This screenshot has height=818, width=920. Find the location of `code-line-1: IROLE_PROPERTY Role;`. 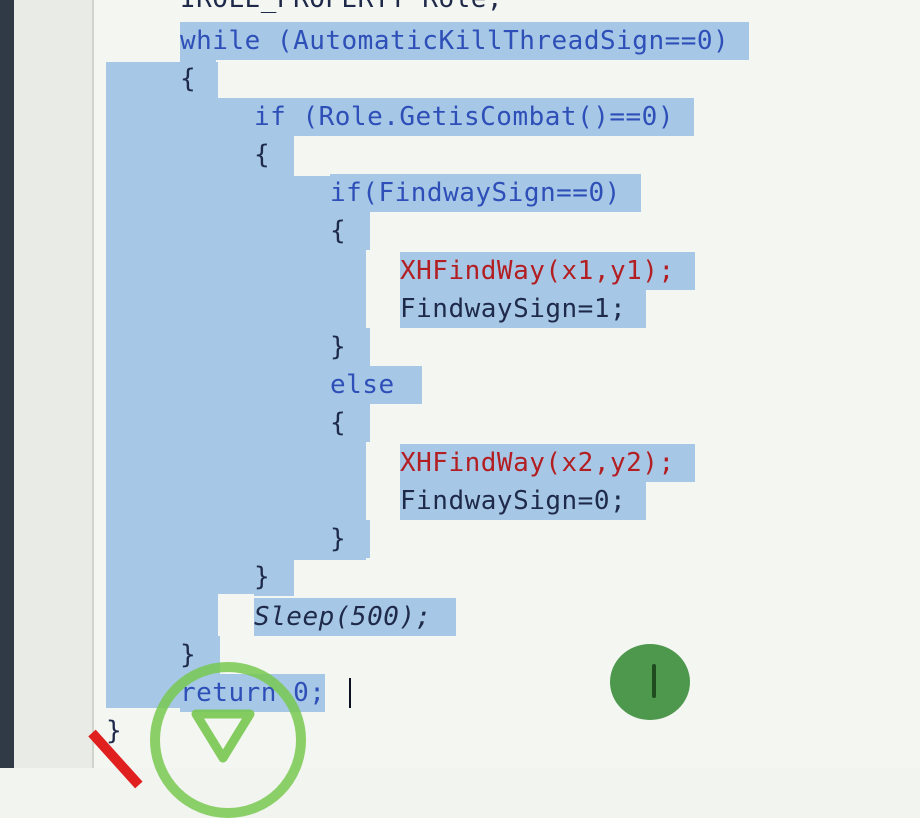

code-line-1: IROLE_PROPERTY Role; is located at coordinates (341, 9).